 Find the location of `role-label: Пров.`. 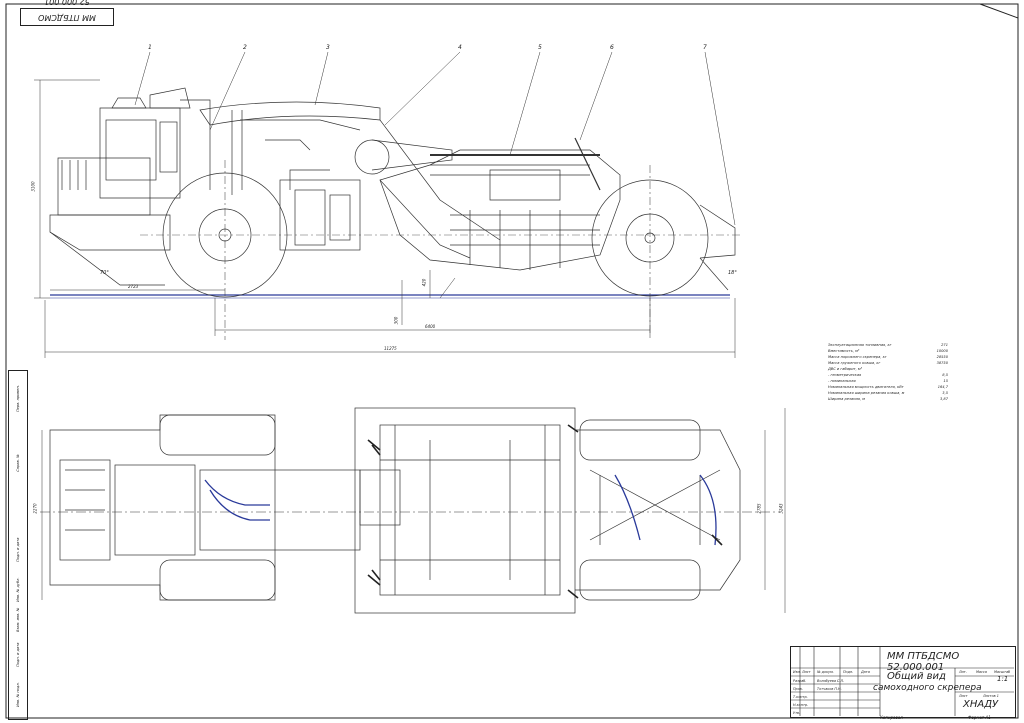

role-label: Пров. is located at coordinates (798, 689).